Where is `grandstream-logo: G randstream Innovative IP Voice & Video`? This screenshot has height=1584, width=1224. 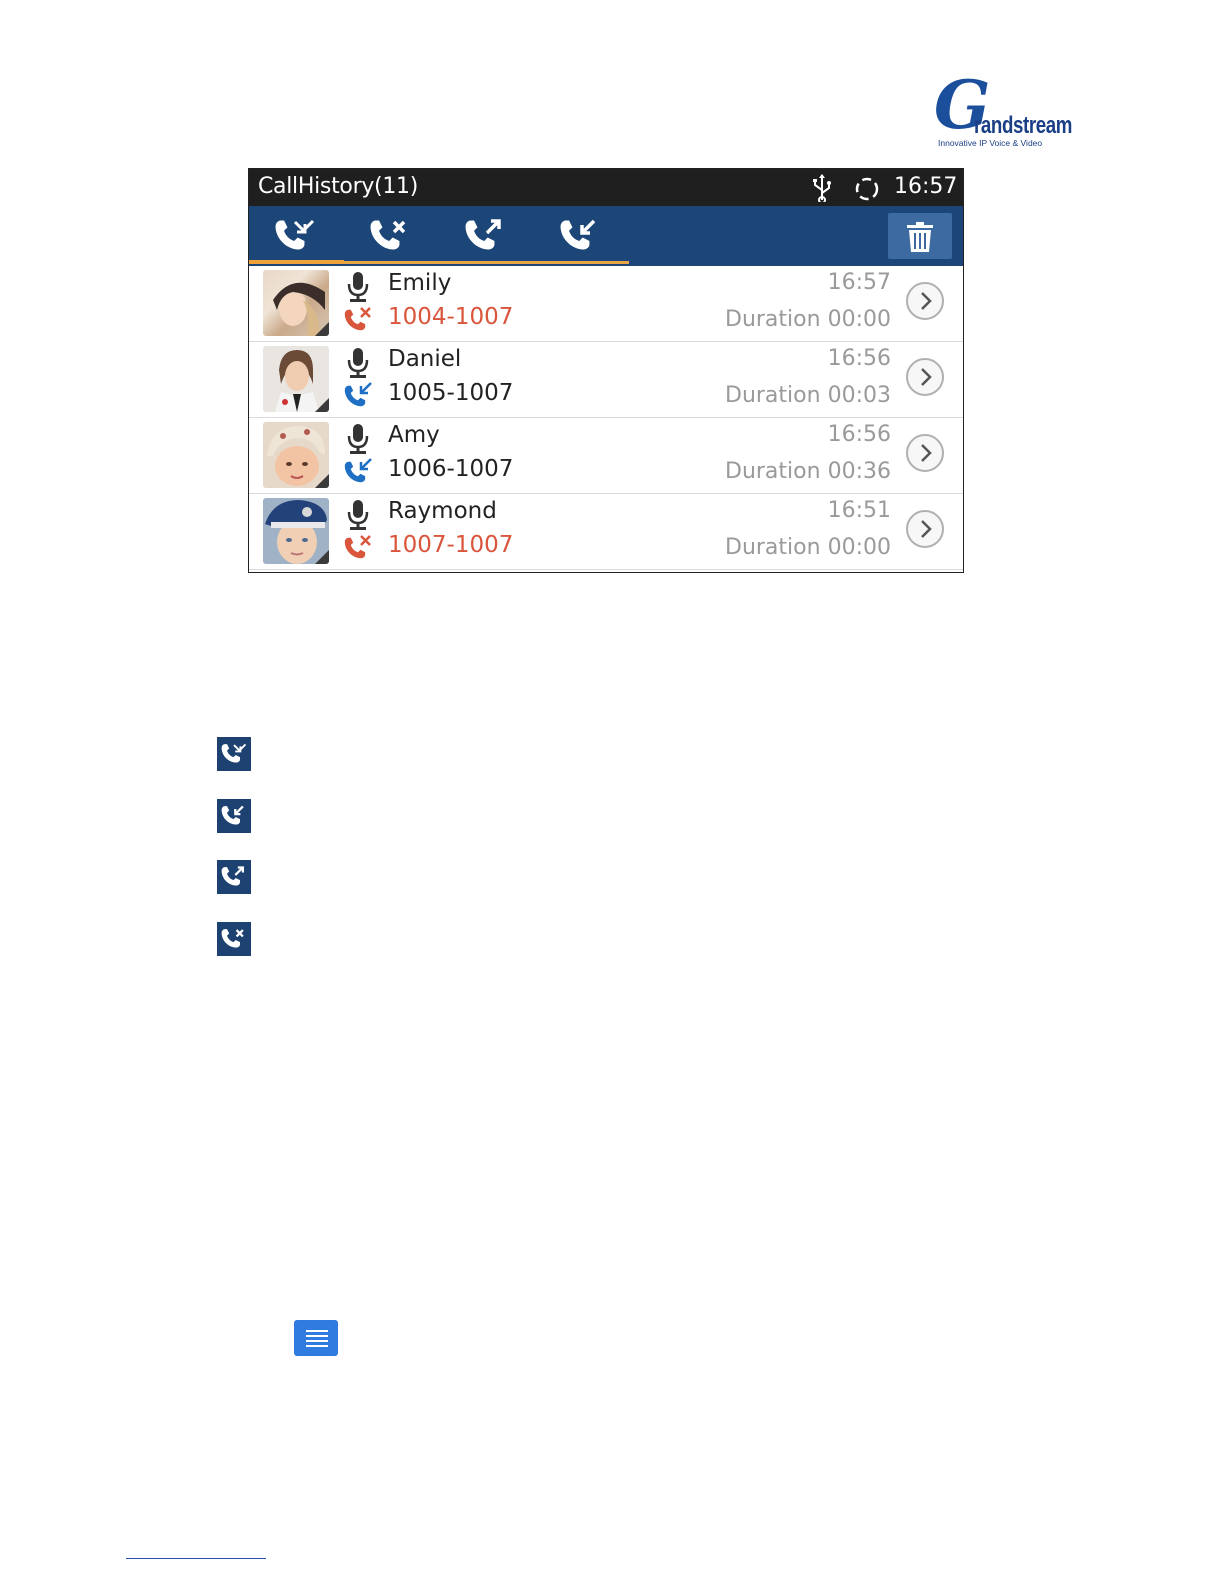
grandstream-logo: G randstream Innovative IP Voice & Video is located at coordinates (1003, 111).